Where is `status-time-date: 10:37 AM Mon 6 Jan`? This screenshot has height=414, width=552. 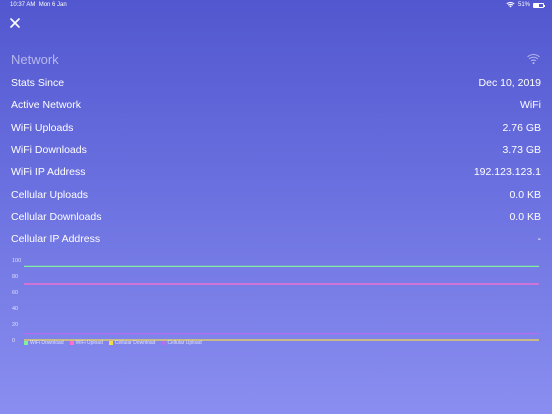 status-time-date: 10:37 AM Mon 6 Jan is located at coordinates (38, 5).